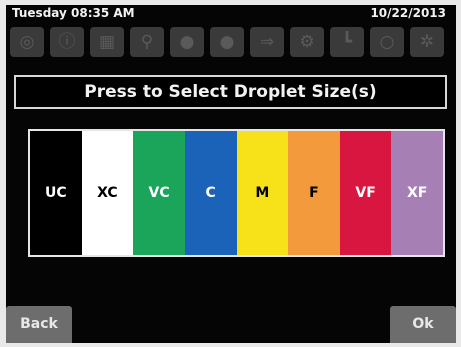 The height and width of the screenshot is (347, 461). I want to click on back-button: Back, so click(39, 324).